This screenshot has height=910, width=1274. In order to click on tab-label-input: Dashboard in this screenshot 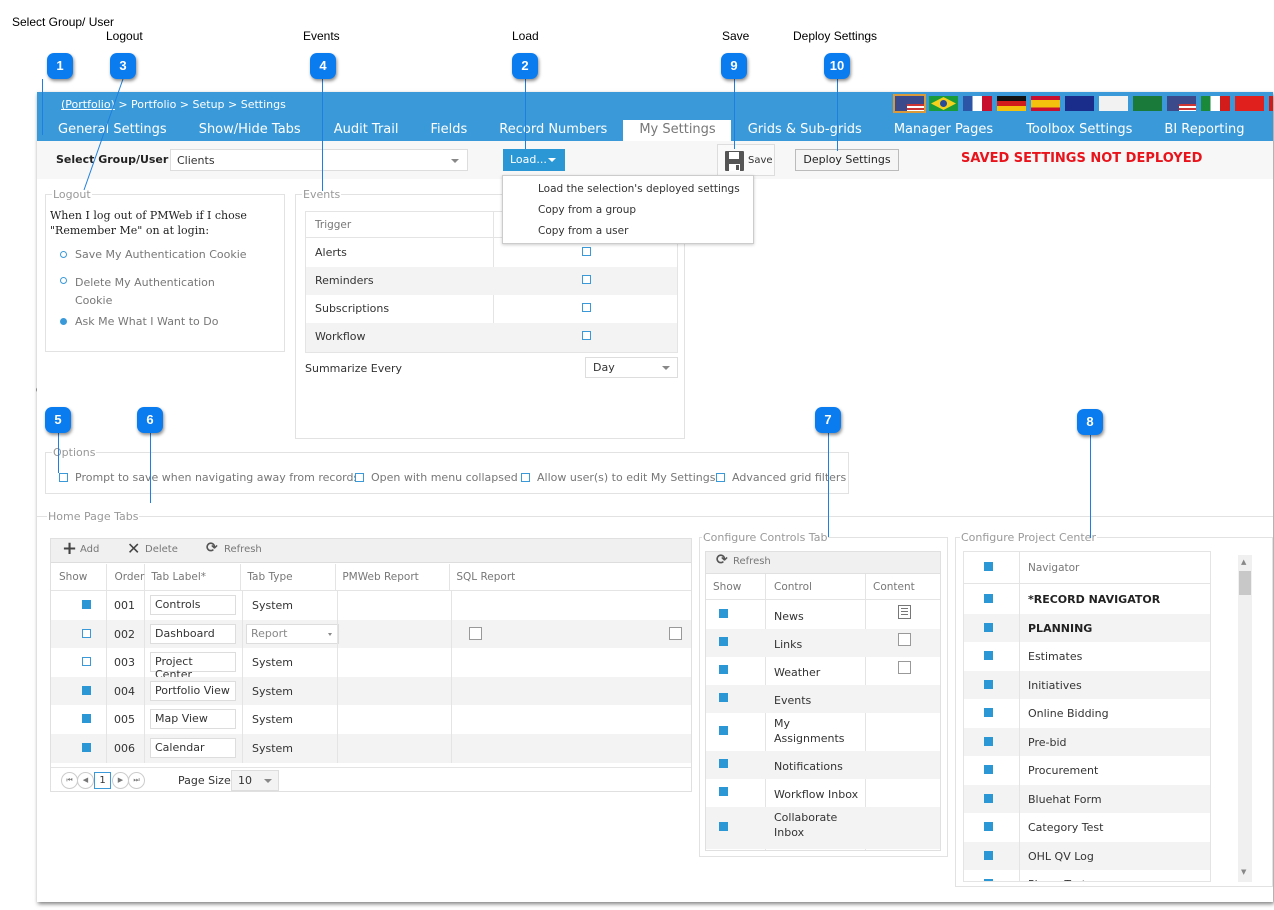, I will do `click(193, 633)`.